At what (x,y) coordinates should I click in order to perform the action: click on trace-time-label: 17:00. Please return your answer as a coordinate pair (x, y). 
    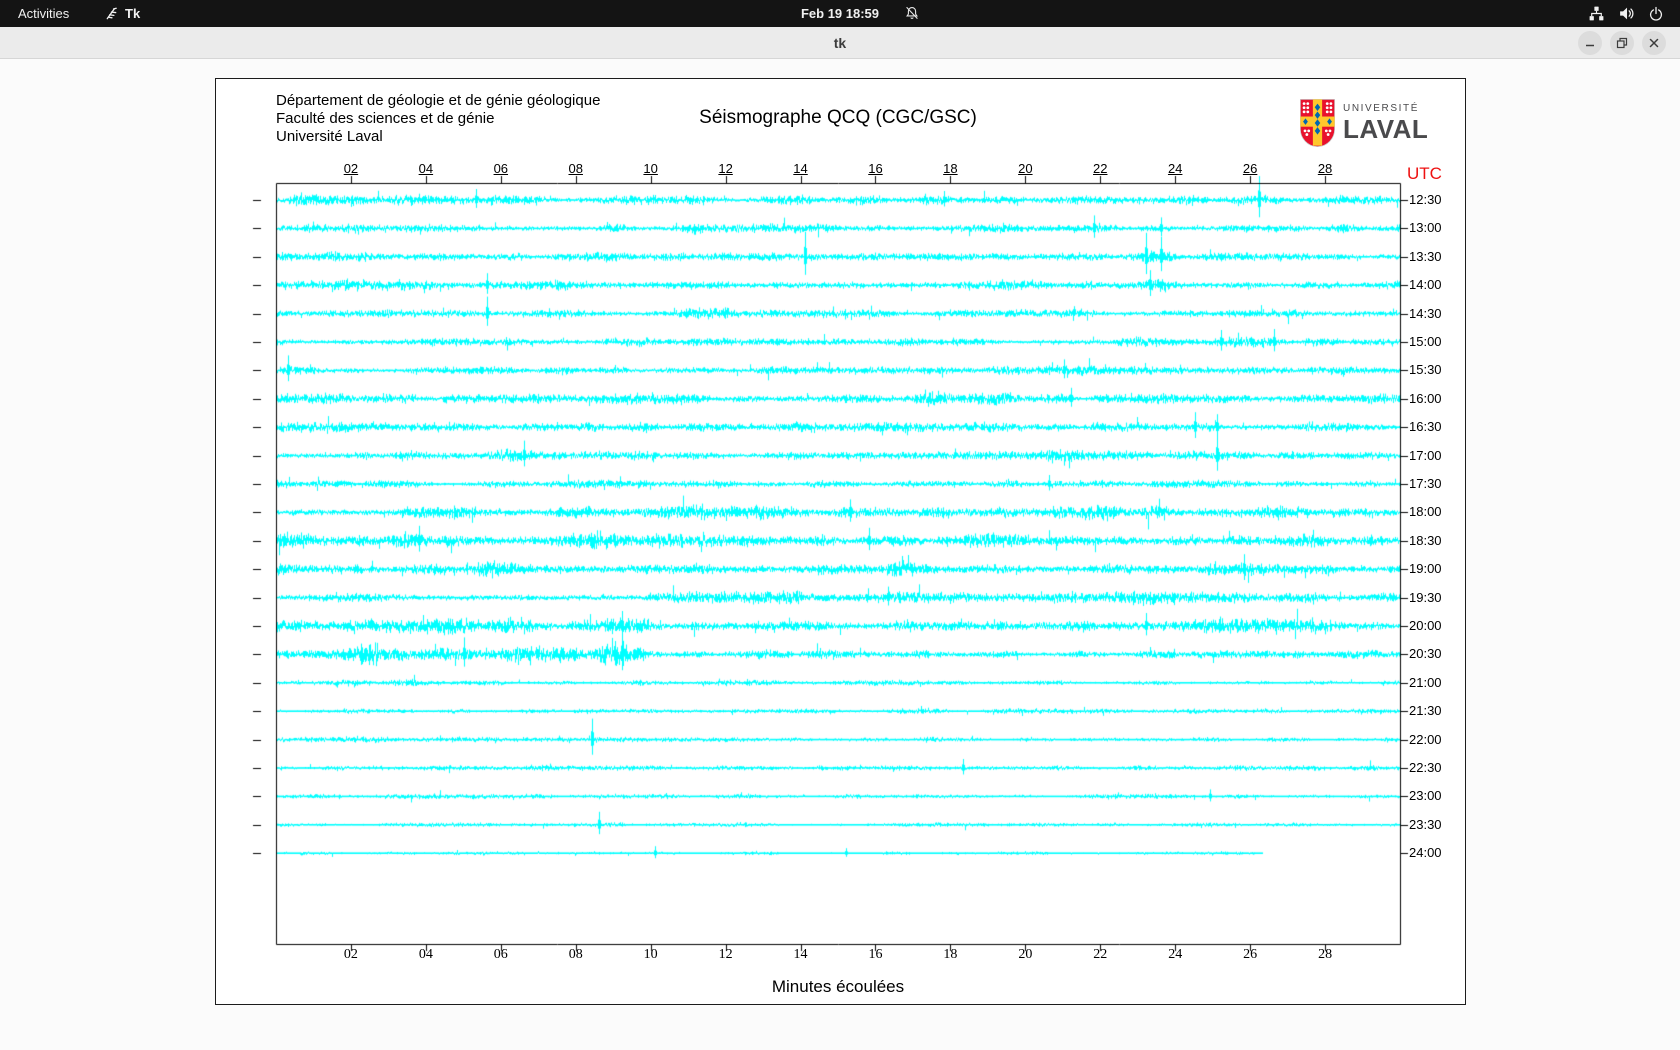
    Looking at the image, I should click on (1425, 455).